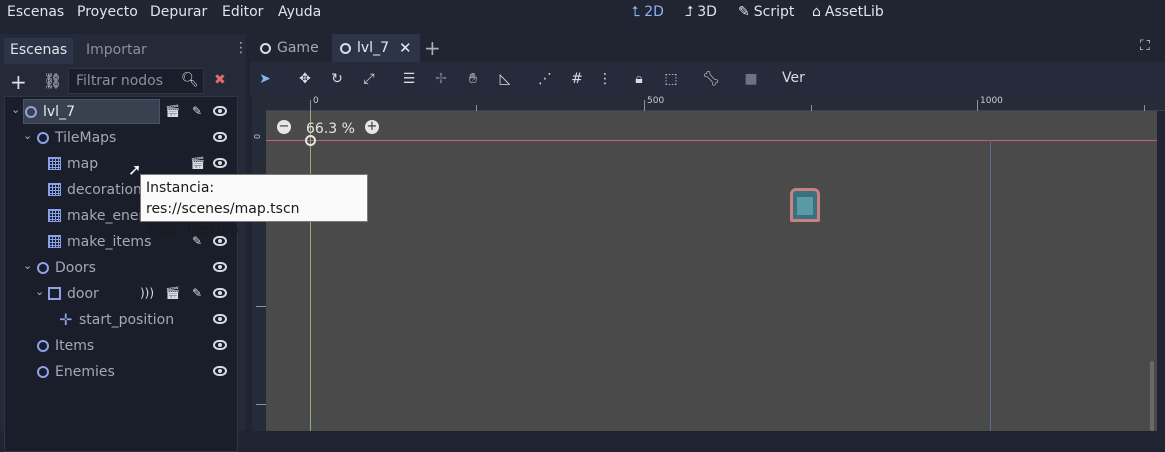  What do you see at coordinates (715, 103) in the screenshot?
I see `horizontal-ruler: 0 500 1000` at bounding box center [715, 103].